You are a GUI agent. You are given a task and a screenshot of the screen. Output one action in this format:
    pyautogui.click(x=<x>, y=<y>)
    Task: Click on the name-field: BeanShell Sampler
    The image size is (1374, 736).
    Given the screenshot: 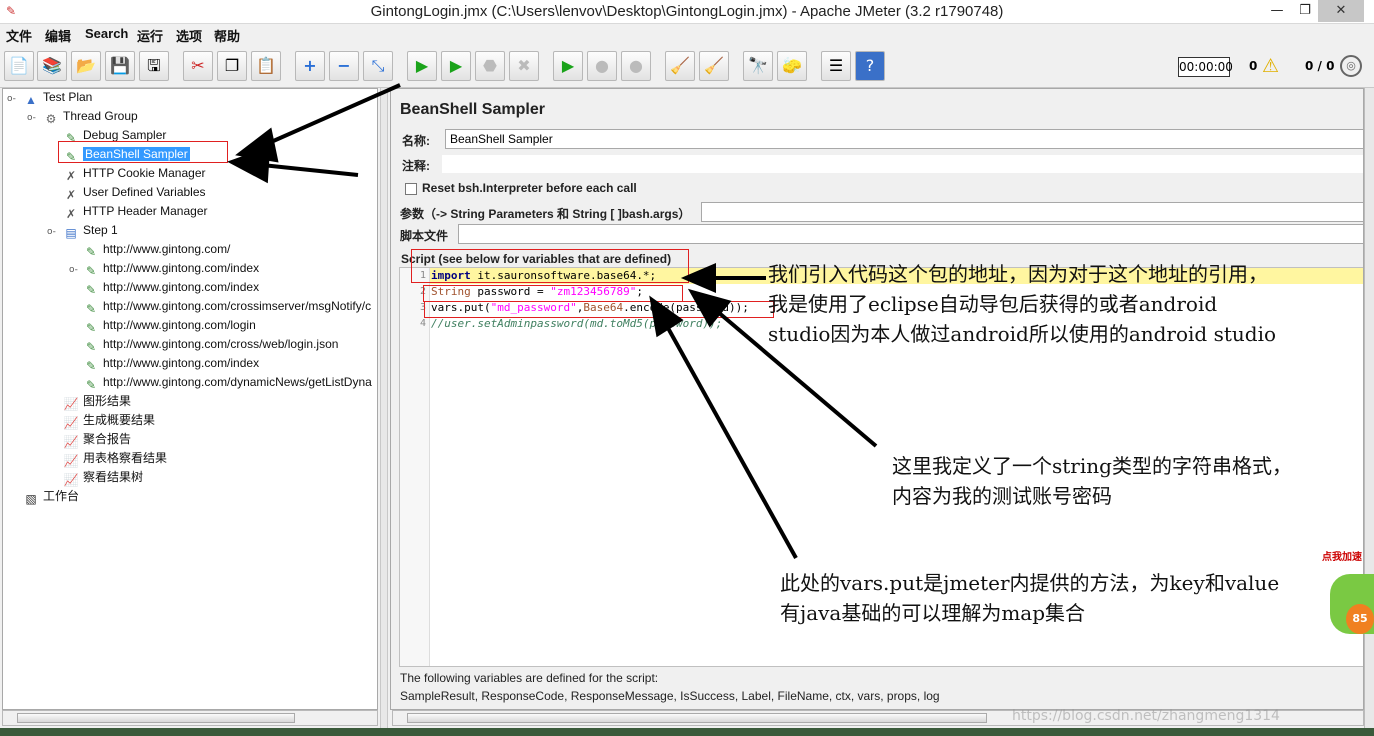 What is the action you would take?
    pyautogui.click(x=904, y=139)
    